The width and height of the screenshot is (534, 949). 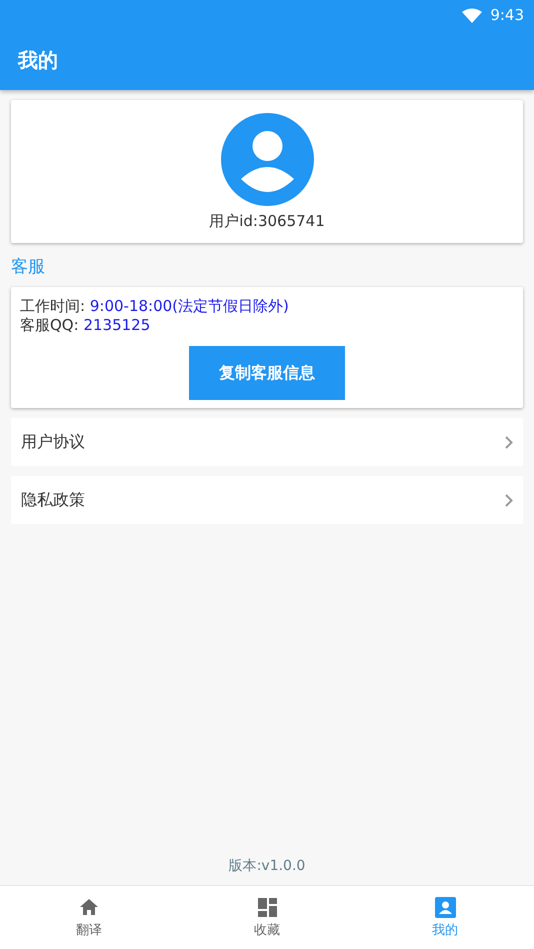 What do you see at coordinates (267, 500) in the screenshot?
I see `menu-item: 隐私政策` at bounding box center [267, 500].